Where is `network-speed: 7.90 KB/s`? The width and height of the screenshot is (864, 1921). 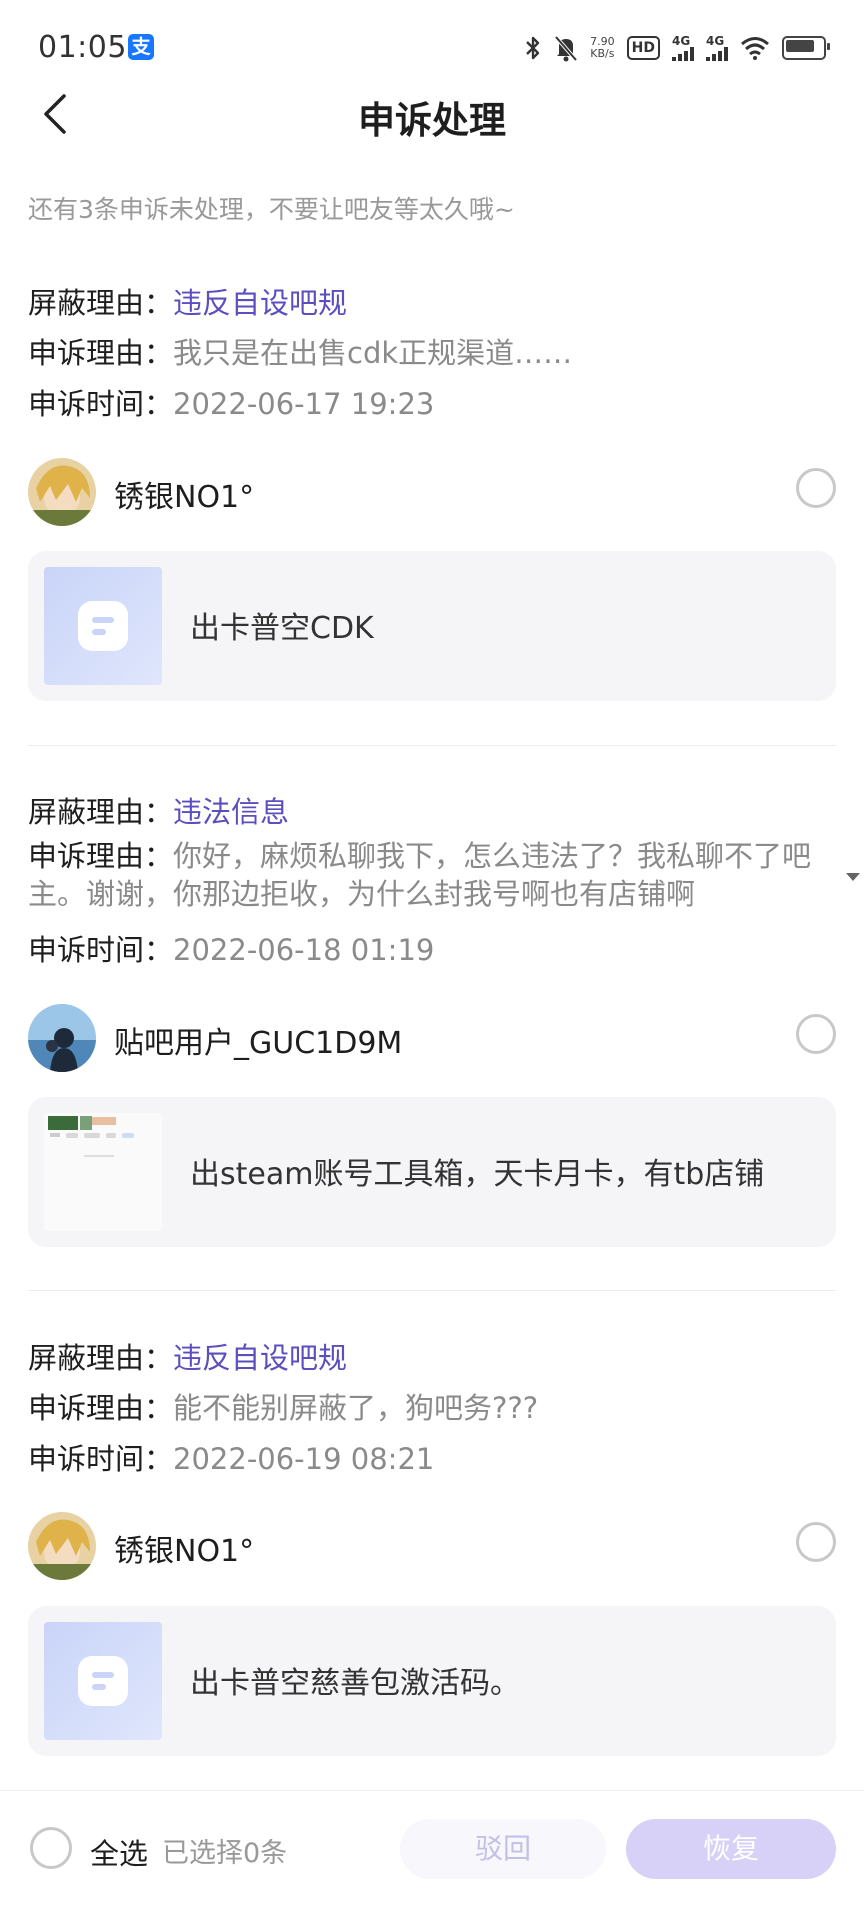 network-speed: 7.90 KB/s is located at coordinates (602, 47).